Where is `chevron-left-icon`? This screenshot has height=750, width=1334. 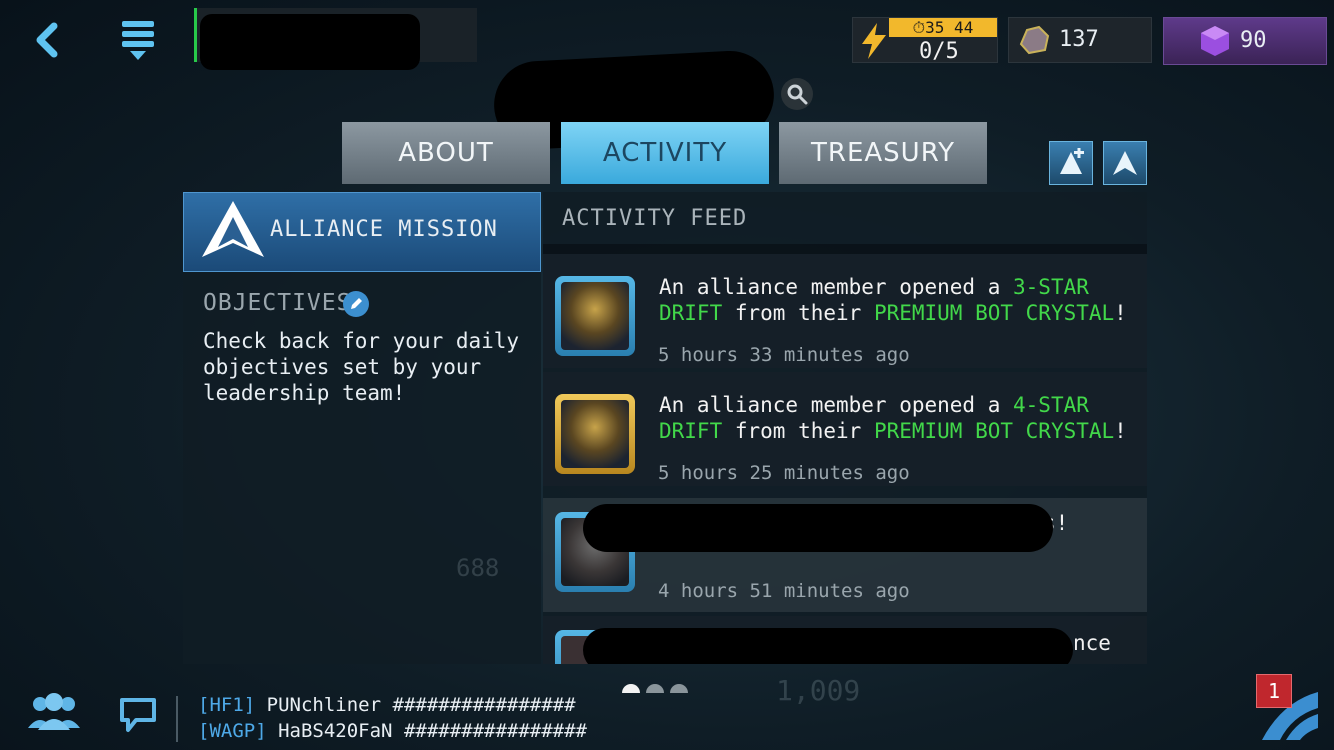 chevron-left-icon is located at coordinates (47, 40).